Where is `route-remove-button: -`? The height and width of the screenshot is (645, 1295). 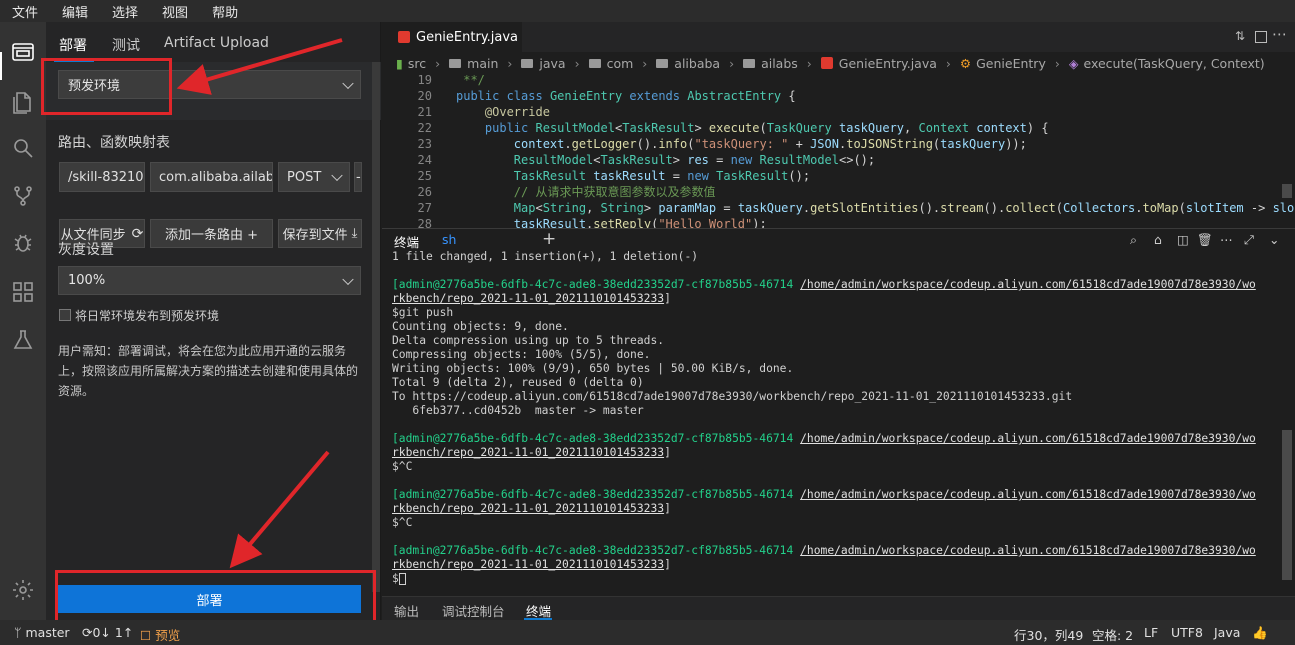
route-remove-button: - is located at coordinates (358, 177).